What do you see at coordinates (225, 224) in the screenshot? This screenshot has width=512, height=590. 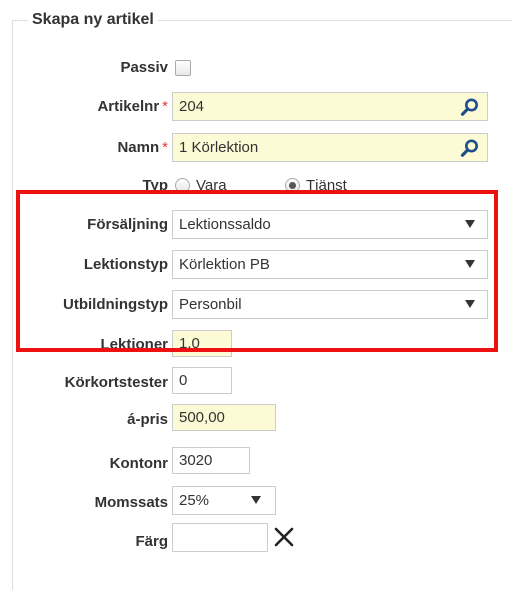 I see `forsaljning-value: Lektionssaldo` at bounding box center [225, 224].